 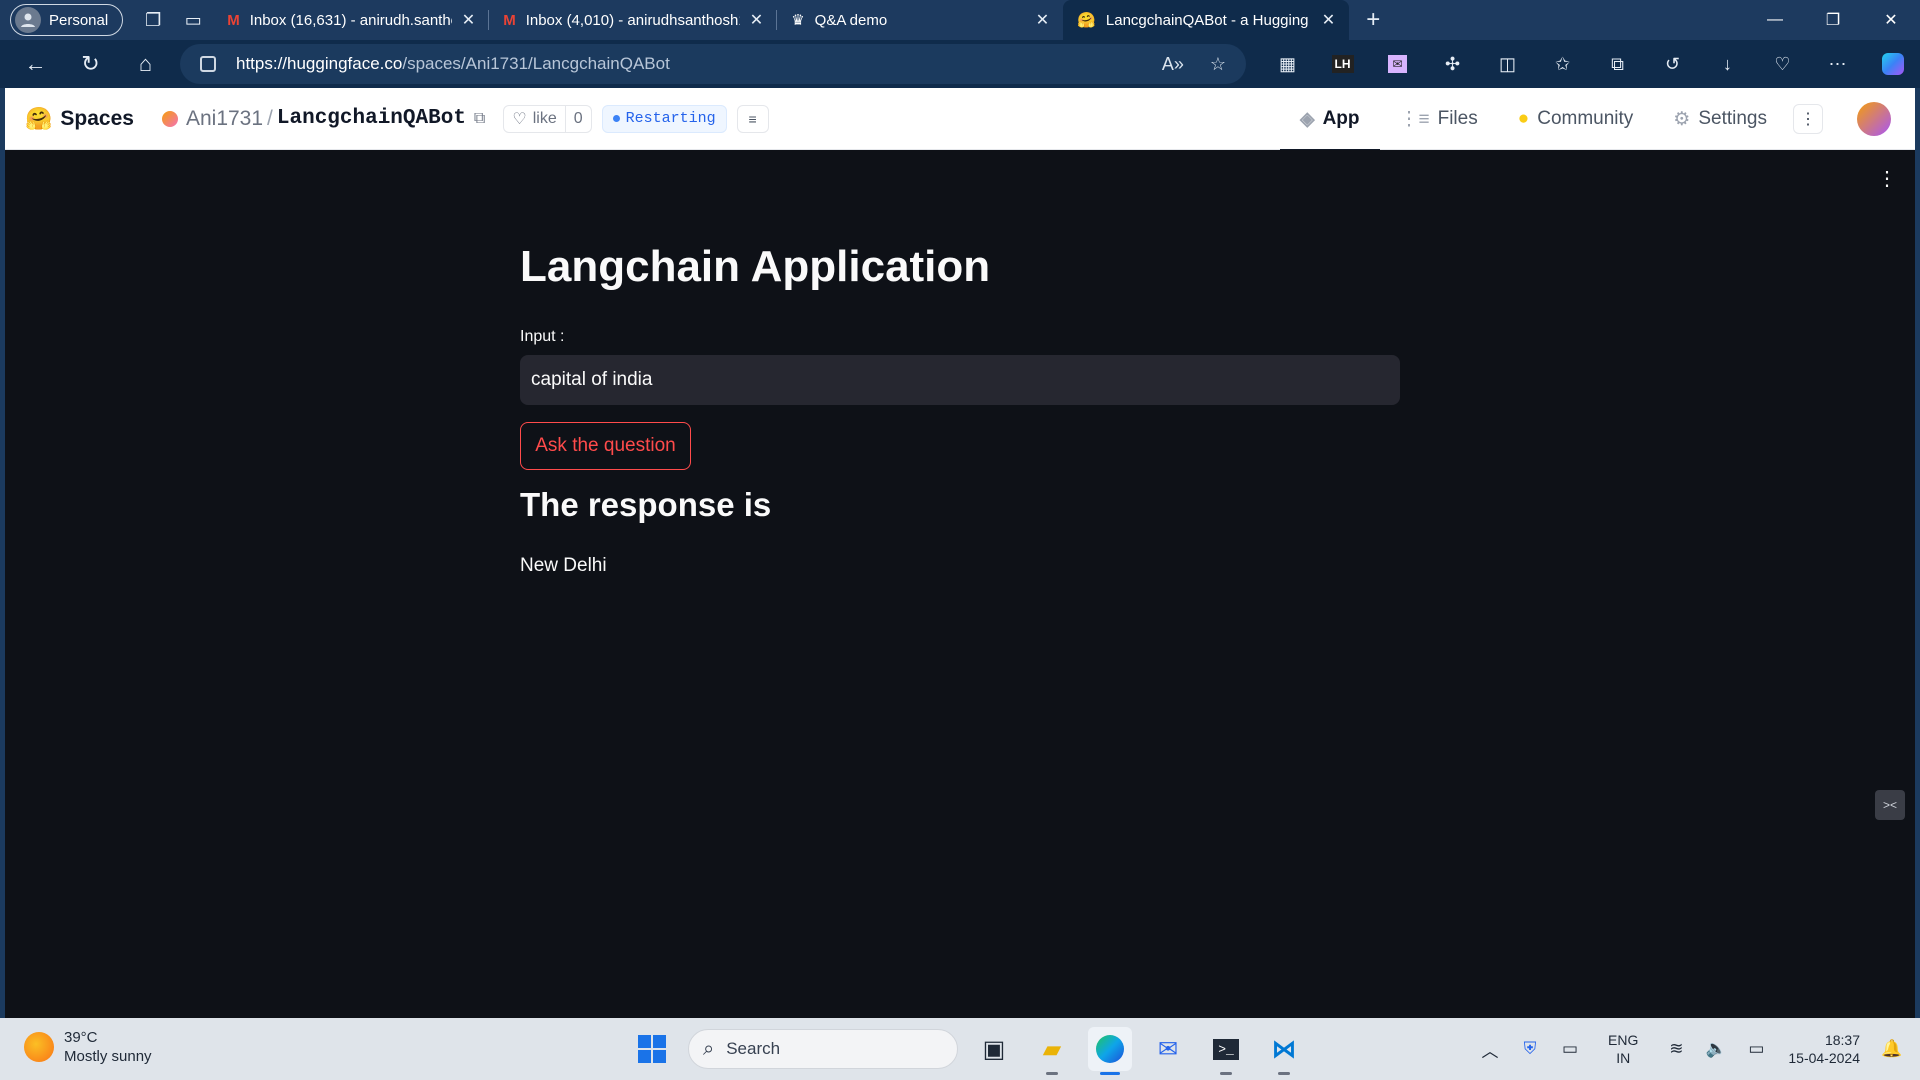 I want to click on dev-tools-icon: ><, so click(x=1890, y=805).